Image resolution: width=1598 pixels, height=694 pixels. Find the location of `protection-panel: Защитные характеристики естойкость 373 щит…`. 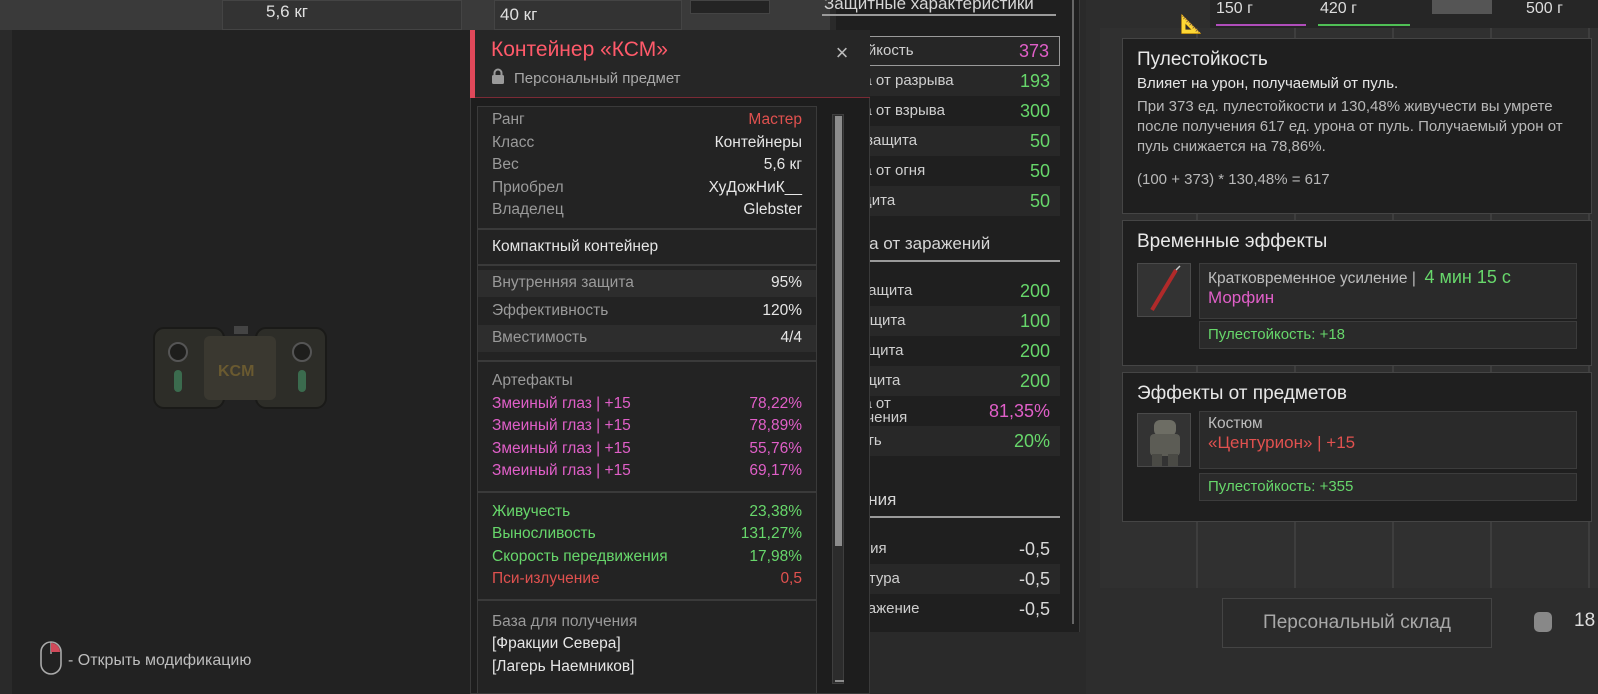

protection-panel: Защитные характеристики естойкость 373 щит… is located at coordinates (951, 316).